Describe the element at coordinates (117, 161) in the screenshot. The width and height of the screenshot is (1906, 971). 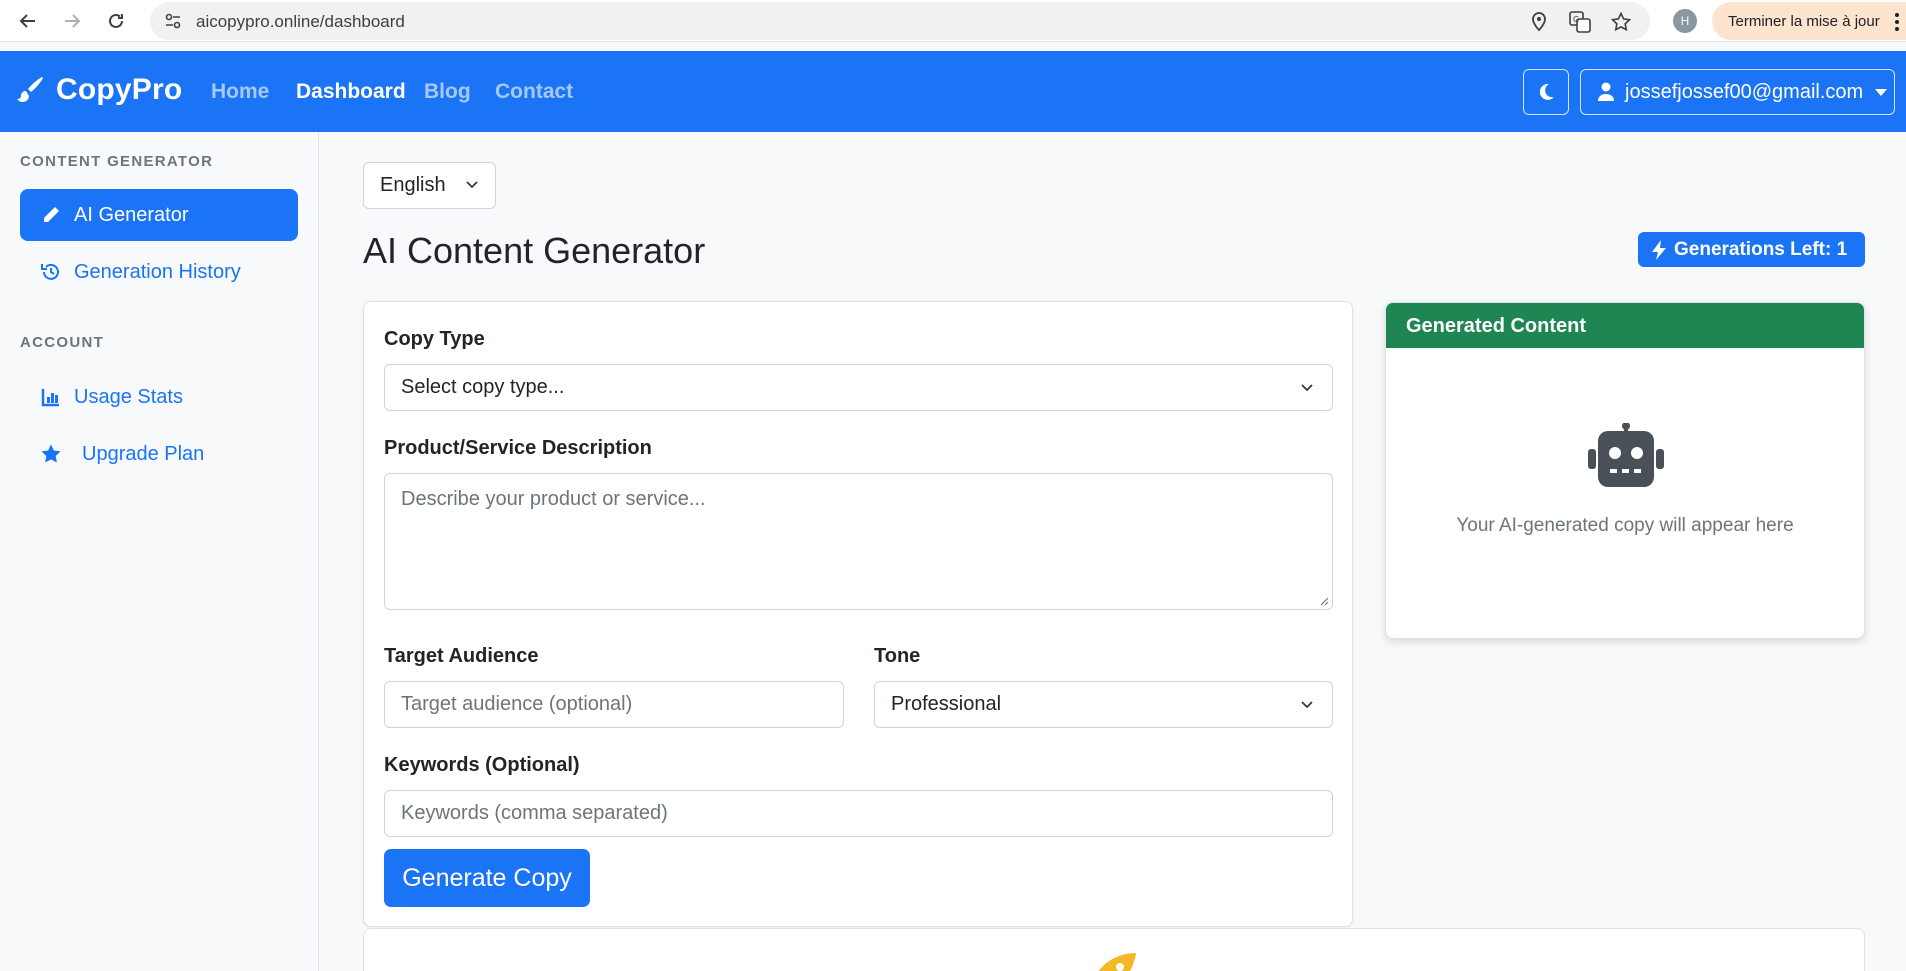
I see `sidebar-heading-content-generator: CONTENT GENERATOR` at that location.